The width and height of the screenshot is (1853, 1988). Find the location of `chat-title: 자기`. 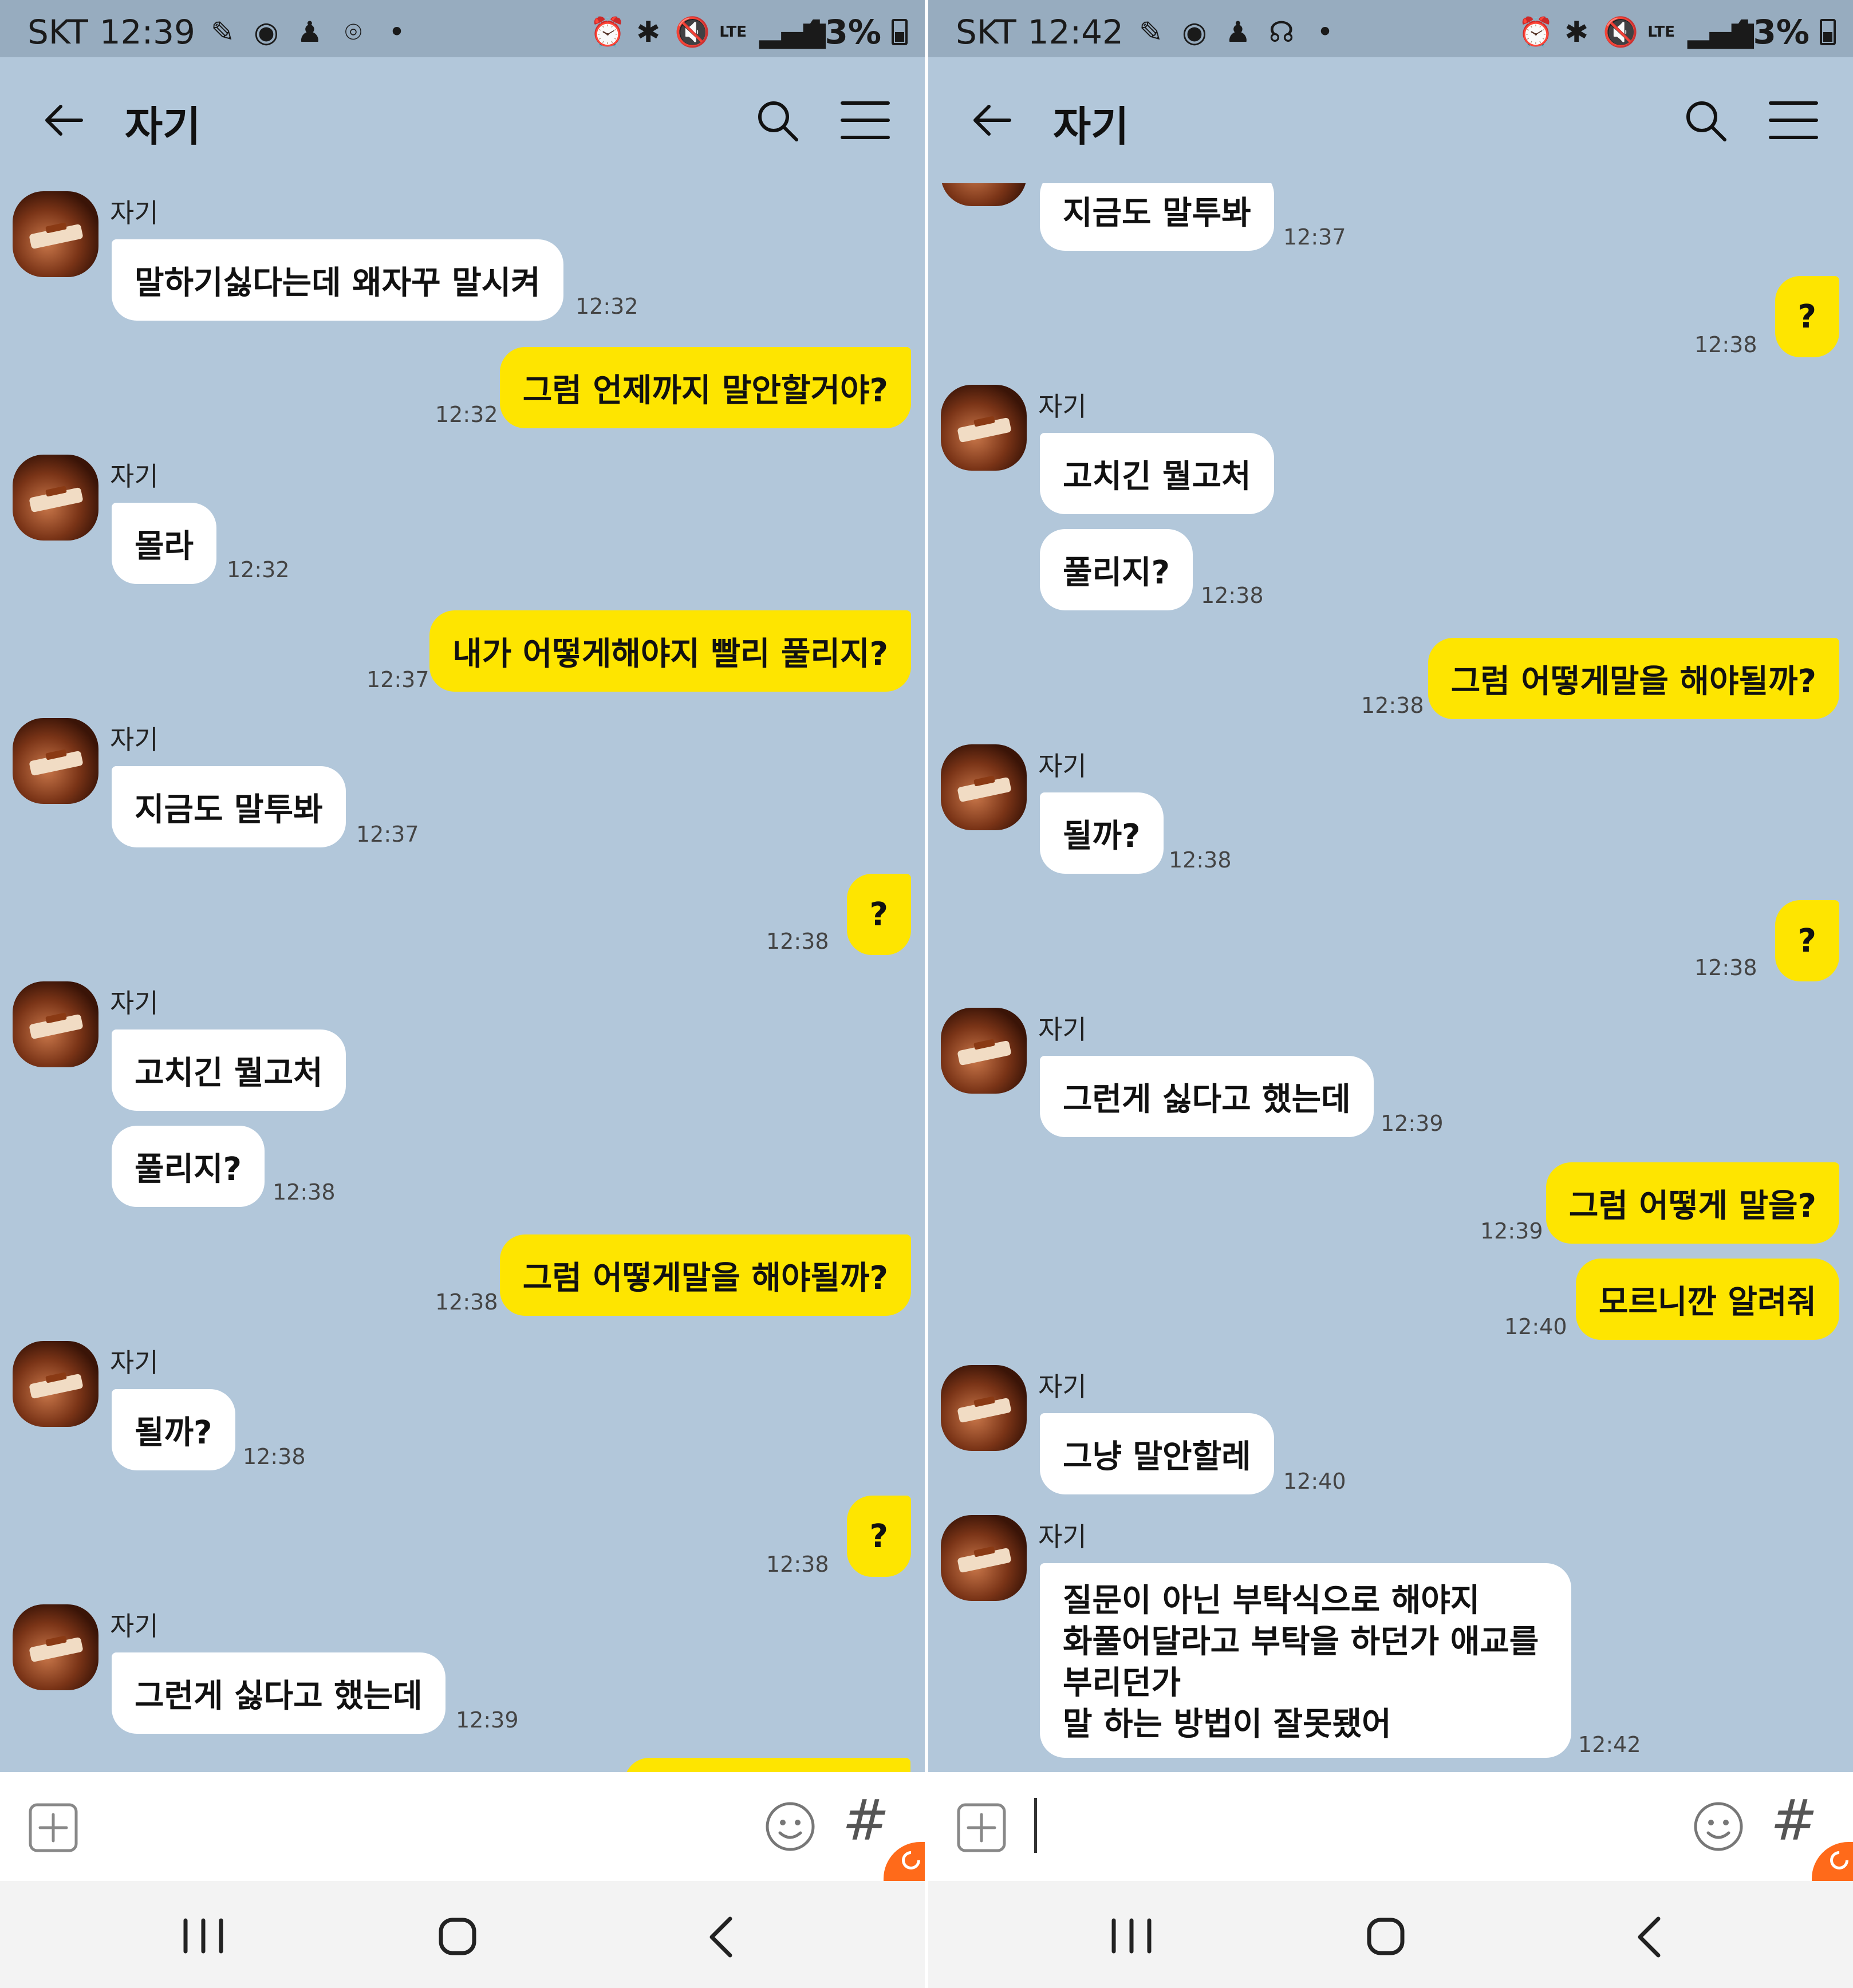

chat-title: 자기 is located at coordinates (163, 126).